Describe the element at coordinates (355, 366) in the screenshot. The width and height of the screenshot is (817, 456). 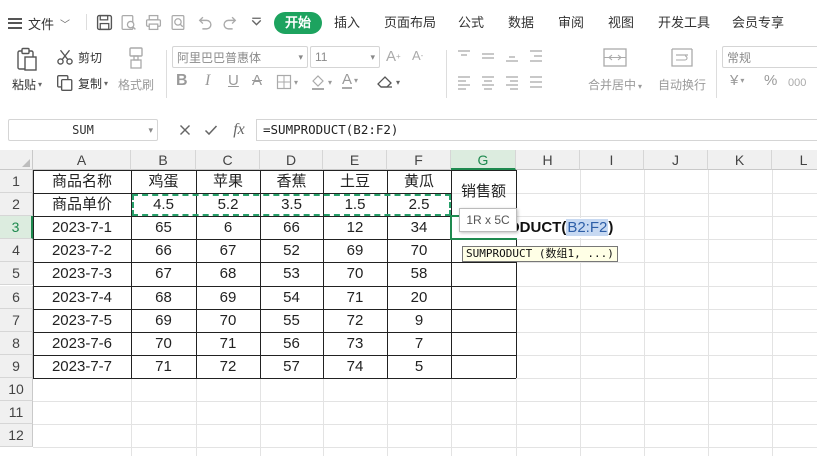
I see `cell-e9: 74` at that location.